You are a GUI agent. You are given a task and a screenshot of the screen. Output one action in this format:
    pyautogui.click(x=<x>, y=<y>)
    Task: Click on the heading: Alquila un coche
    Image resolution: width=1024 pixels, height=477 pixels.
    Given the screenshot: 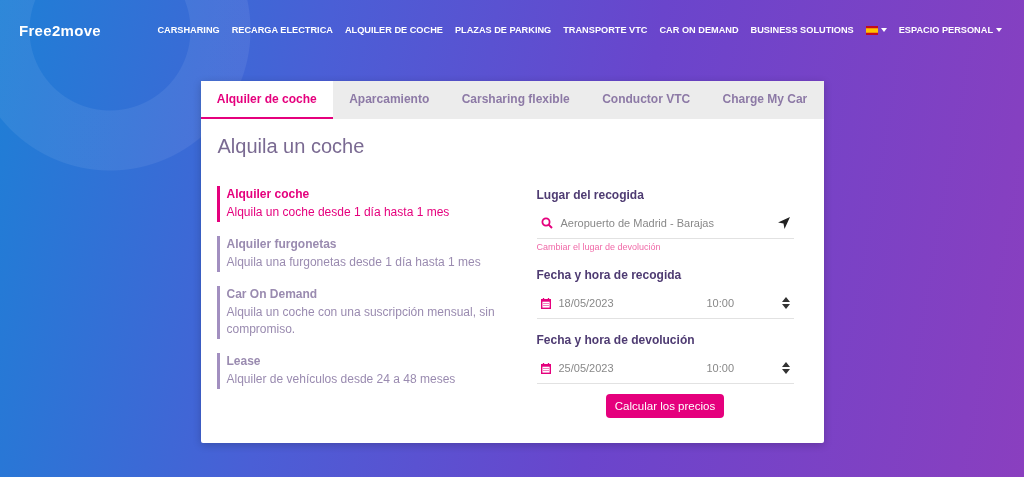 What is the action you would take?
    pyautogui.click(x=291, y=146)
    